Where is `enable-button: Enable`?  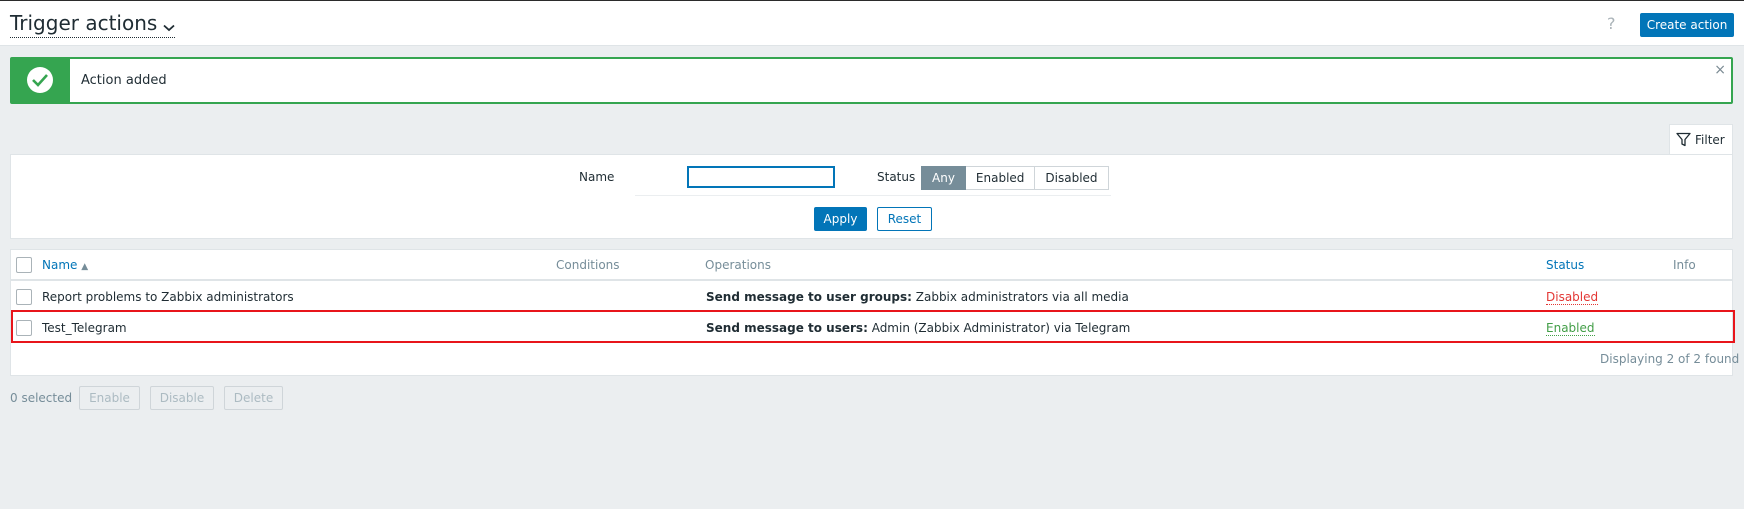
enable-button: Enable is located at coordinates (109, 398).